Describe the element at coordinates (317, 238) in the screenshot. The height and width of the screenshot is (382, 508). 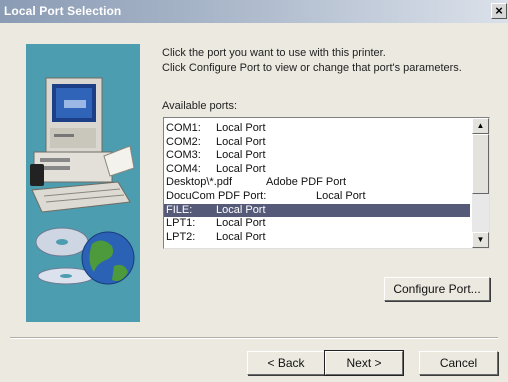
I see `port-row-lpt2: LPT2: Local Port` at that location.